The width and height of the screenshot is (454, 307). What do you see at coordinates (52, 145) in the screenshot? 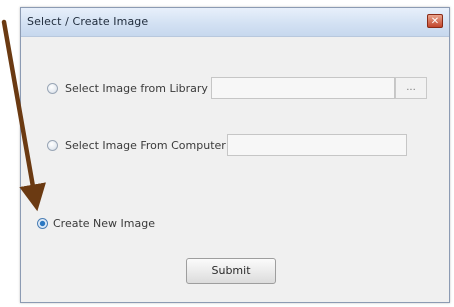
I see `computer-radio` at bounding box center [52, 145].